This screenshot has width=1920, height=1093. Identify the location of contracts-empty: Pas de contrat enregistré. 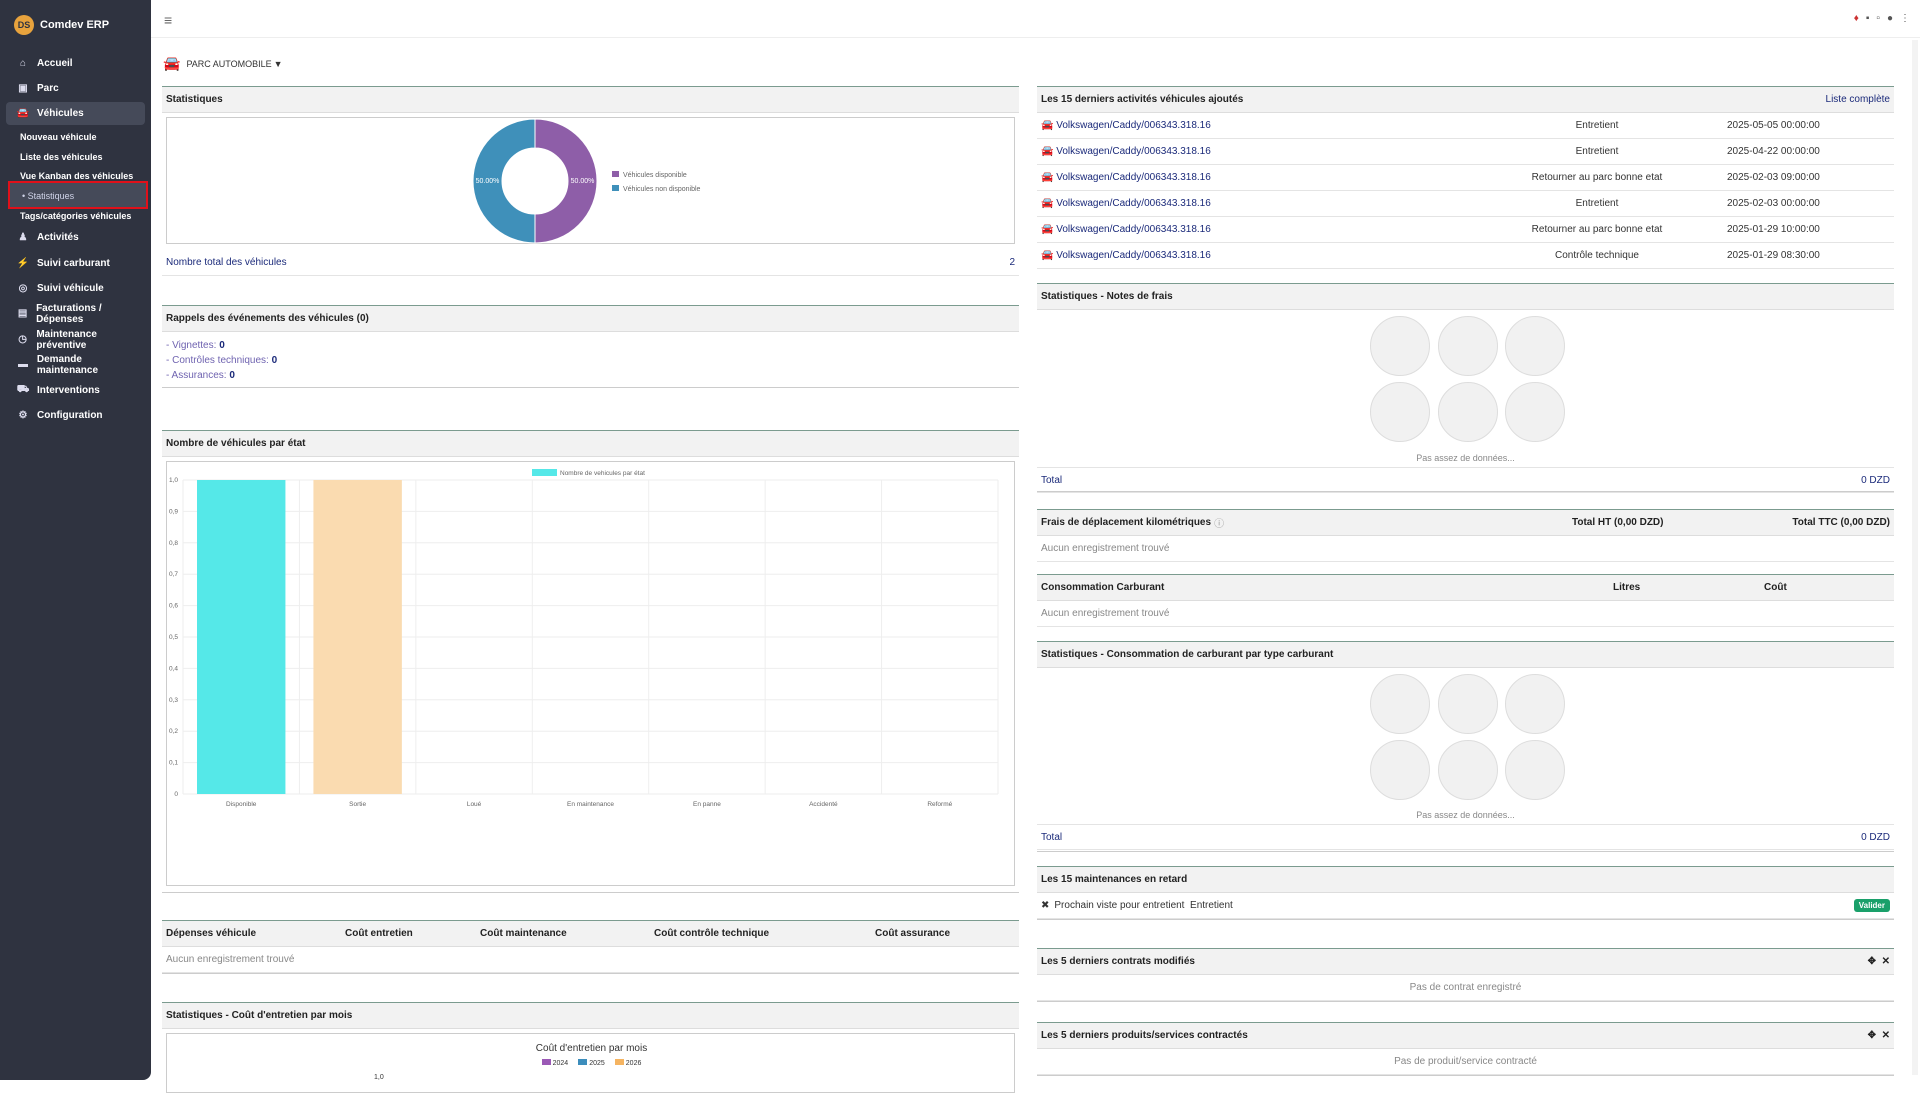
(1465, 988).